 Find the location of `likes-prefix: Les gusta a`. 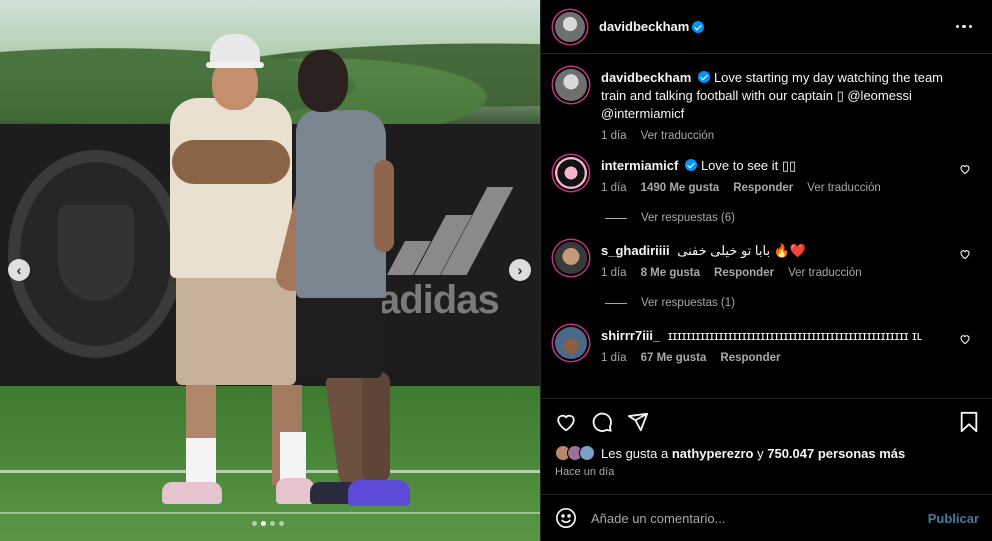

likes-prefix: Les gusta a is located at coordinates (635, 453).